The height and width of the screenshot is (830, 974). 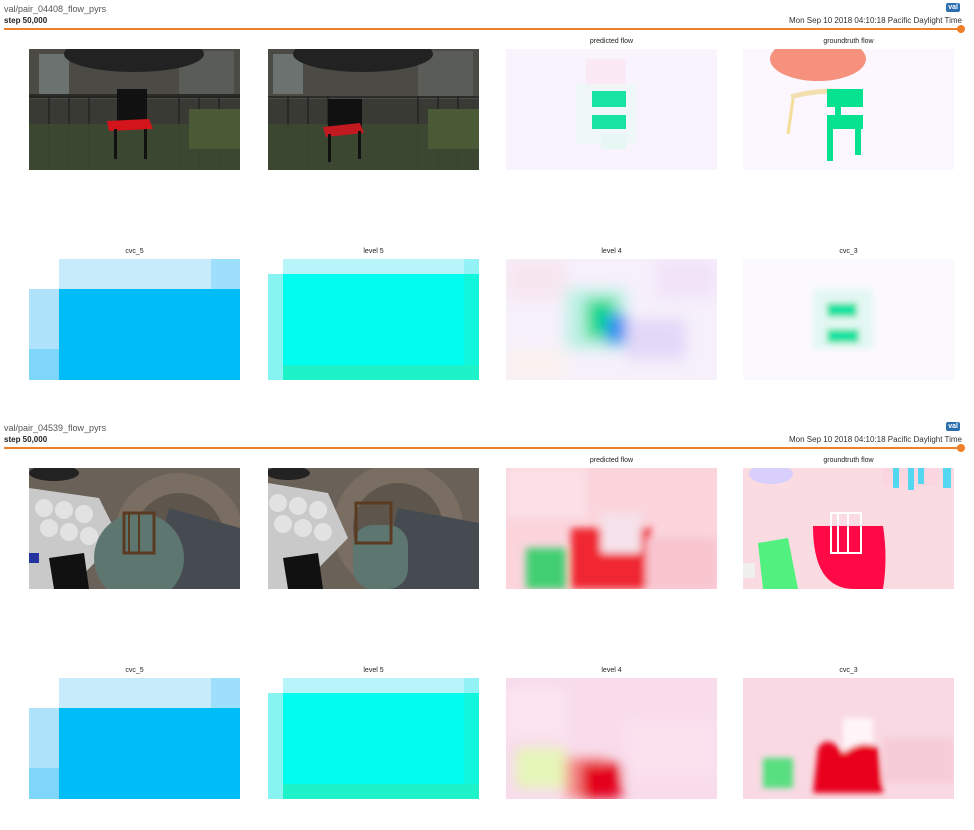 What do you see at coordinates (134, 528) in the screenshot?
I see `image-frame1-chair-cathedral` at bounding box center [134, 528].